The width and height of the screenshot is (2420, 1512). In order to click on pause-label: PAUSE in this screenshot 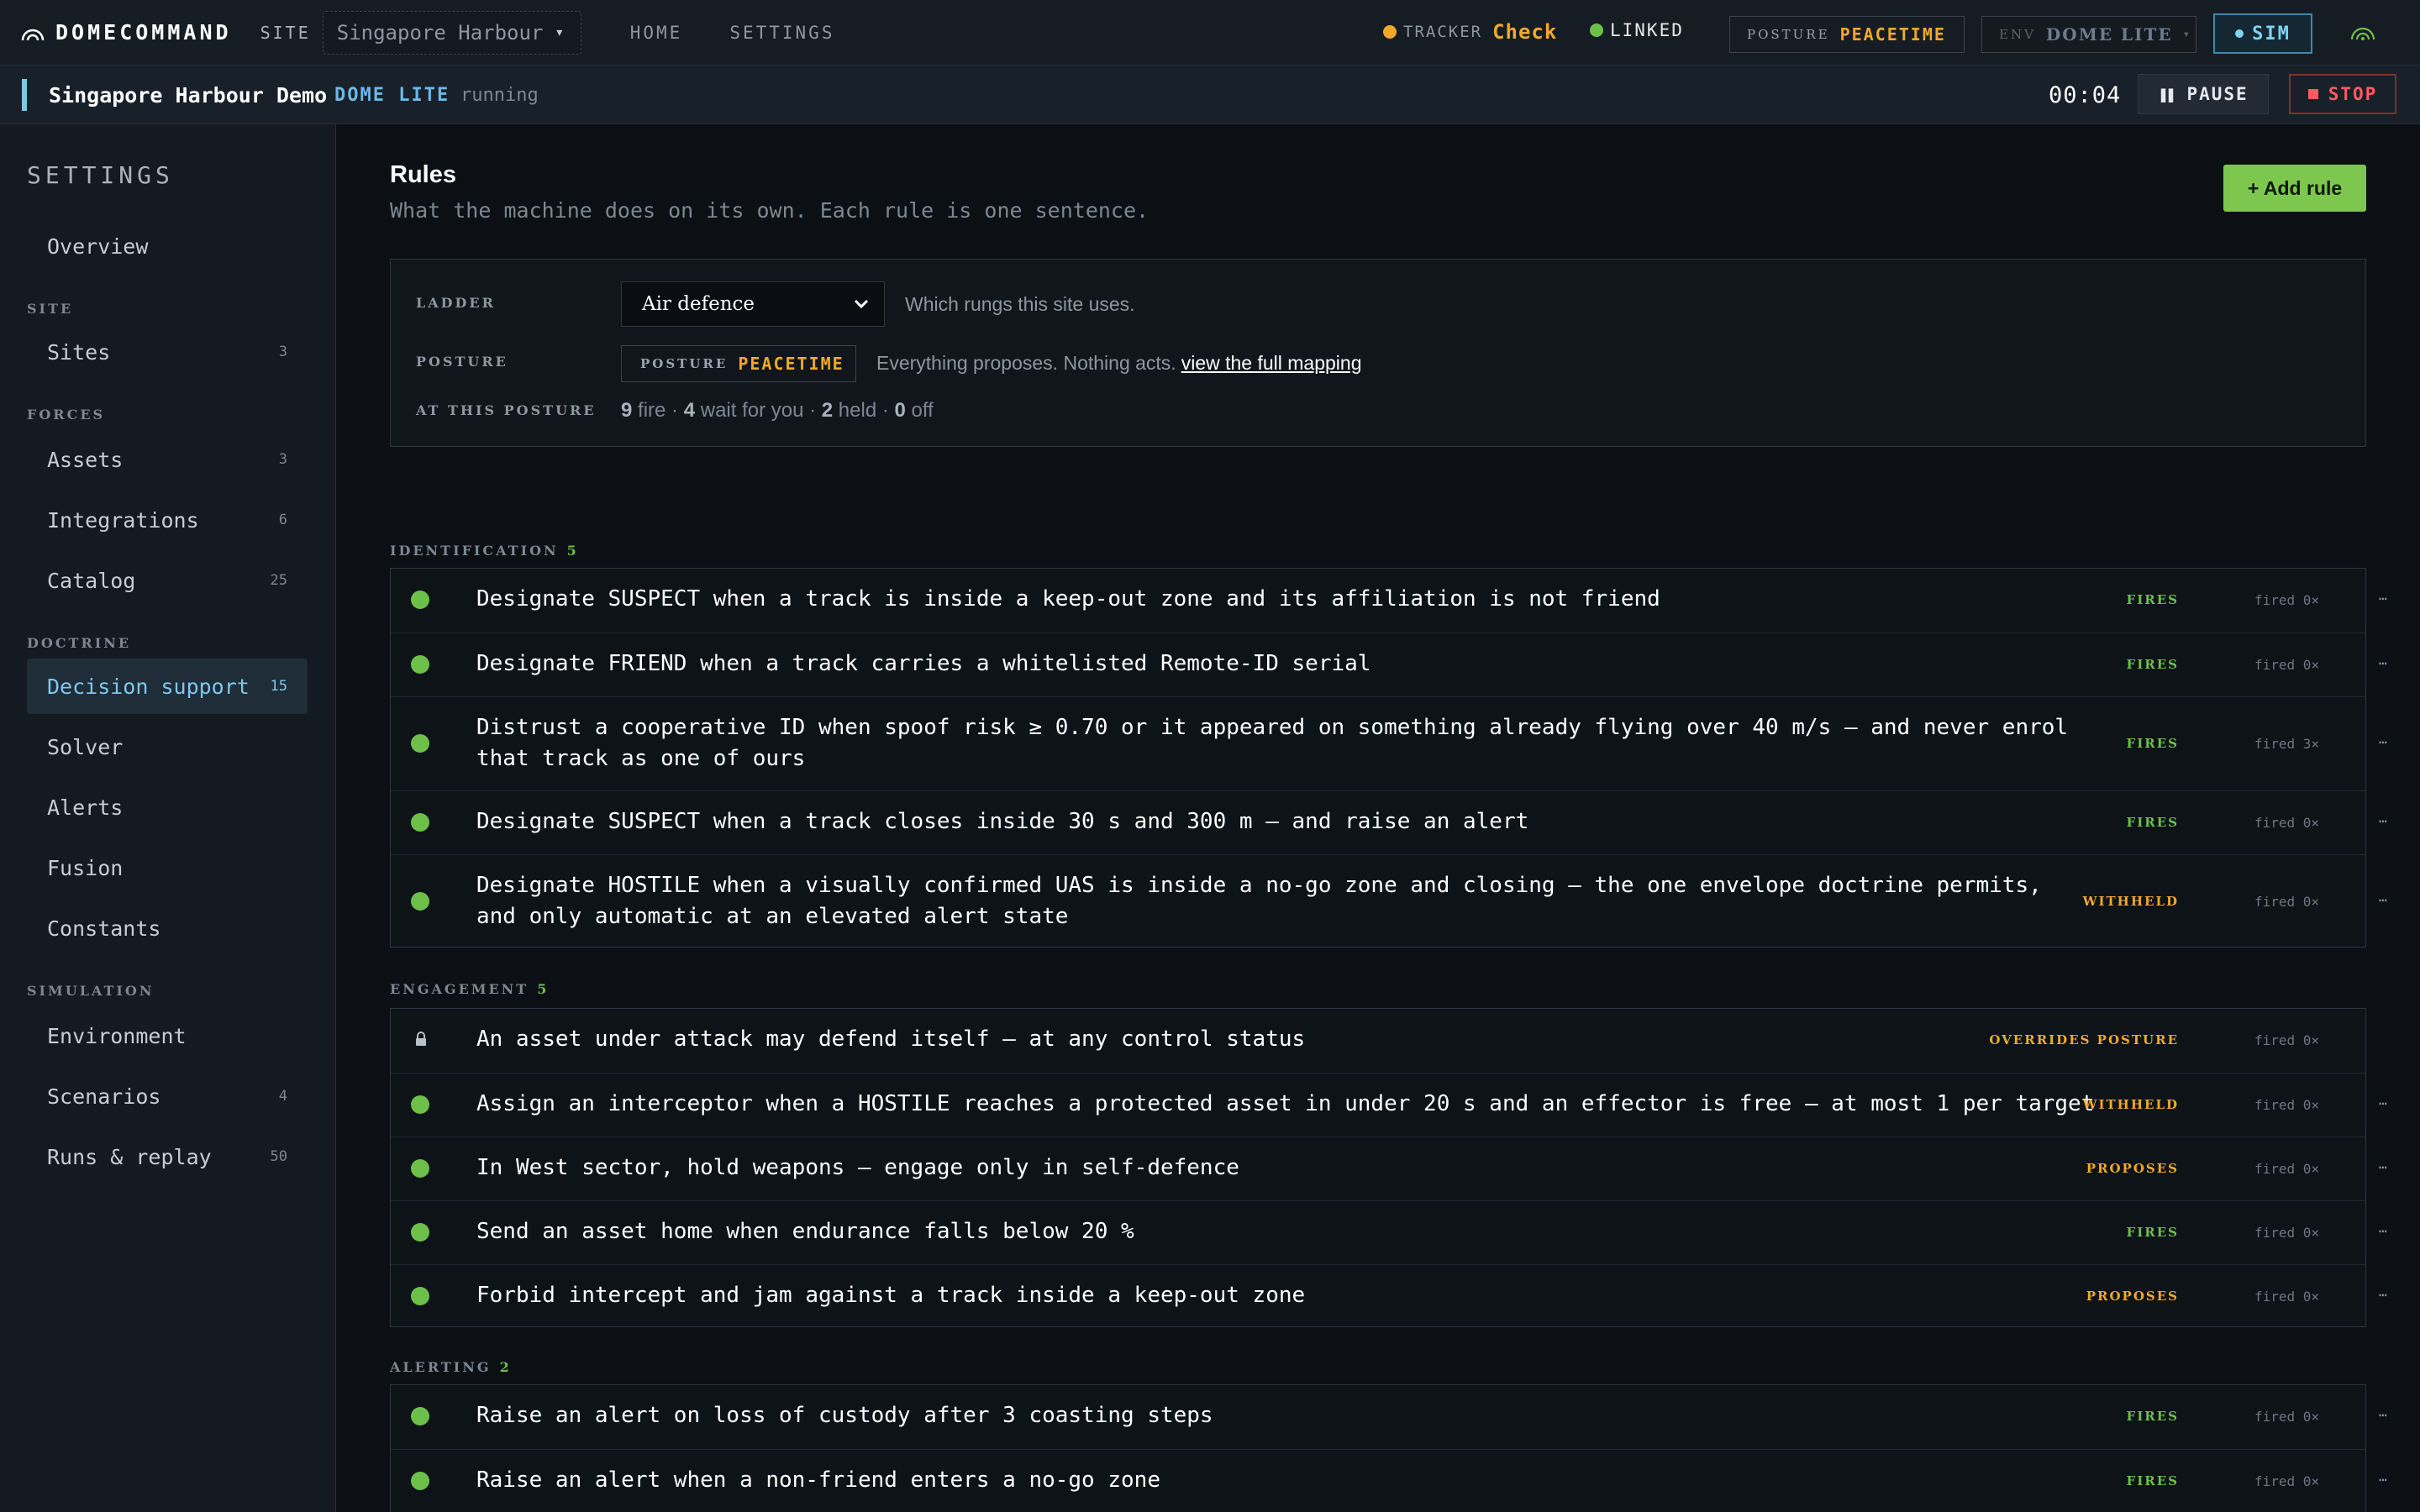, I will do `click(2217, 94)`.